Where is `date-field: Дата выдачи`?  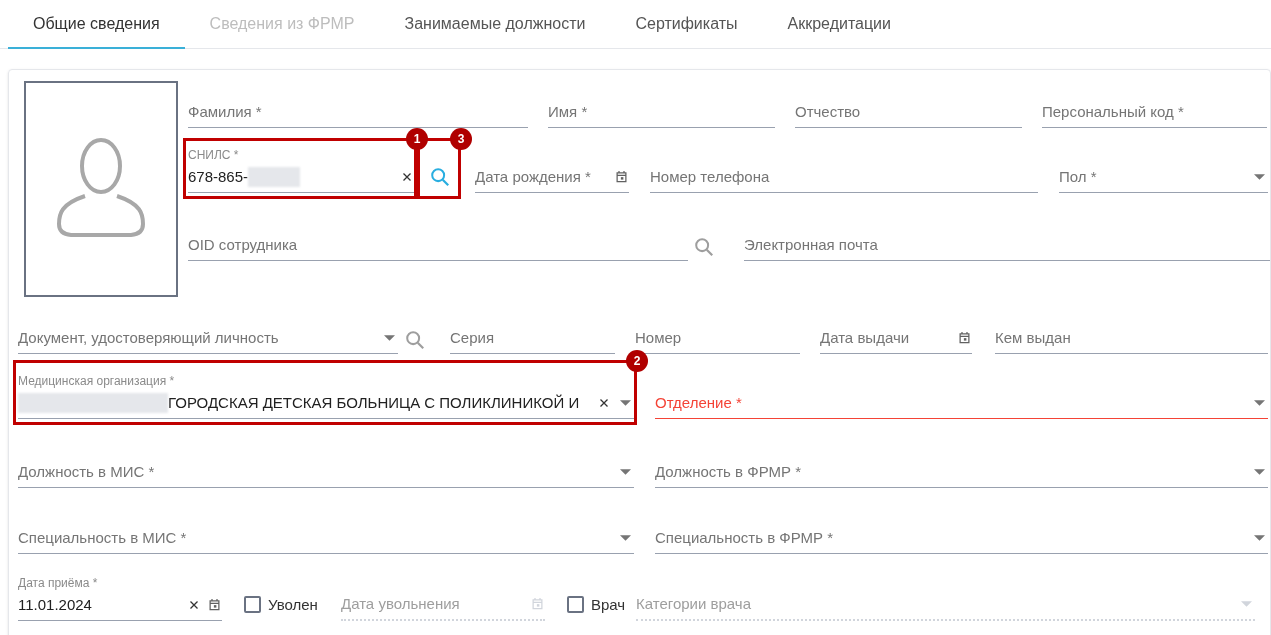
date-field: Дата выдачи is located at coordinates (896, 334).